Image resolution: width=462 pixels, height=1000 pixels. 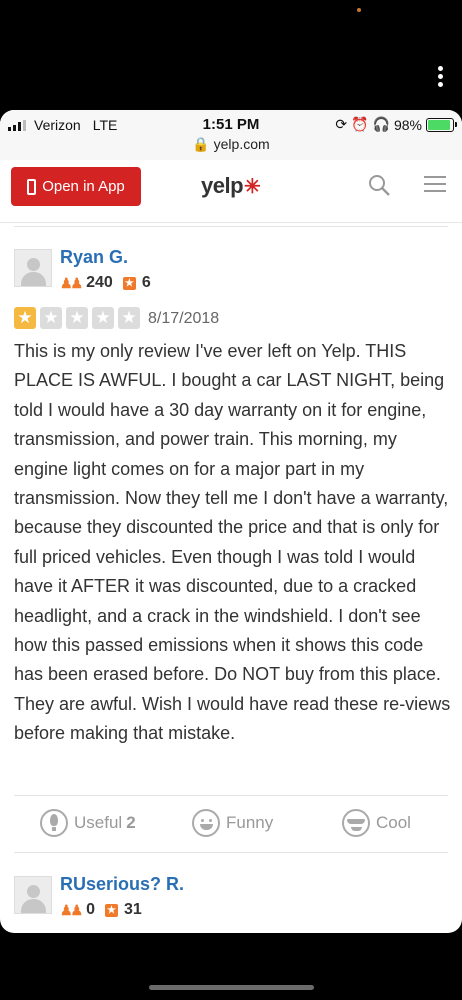 I want to click on useful-button: Useful 2, so click(x=88, y=823).